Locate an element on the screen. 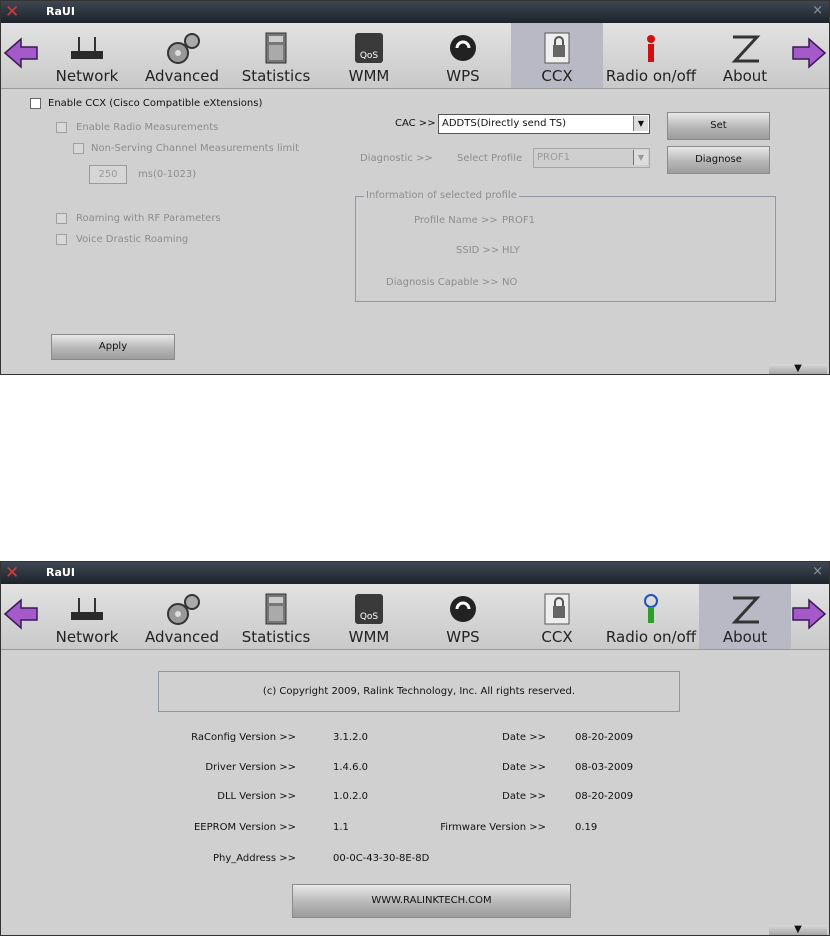 Image resolution: width=830 pixels, height=936 pixels. tab-label: WMM is located at coordinates (369, 76).